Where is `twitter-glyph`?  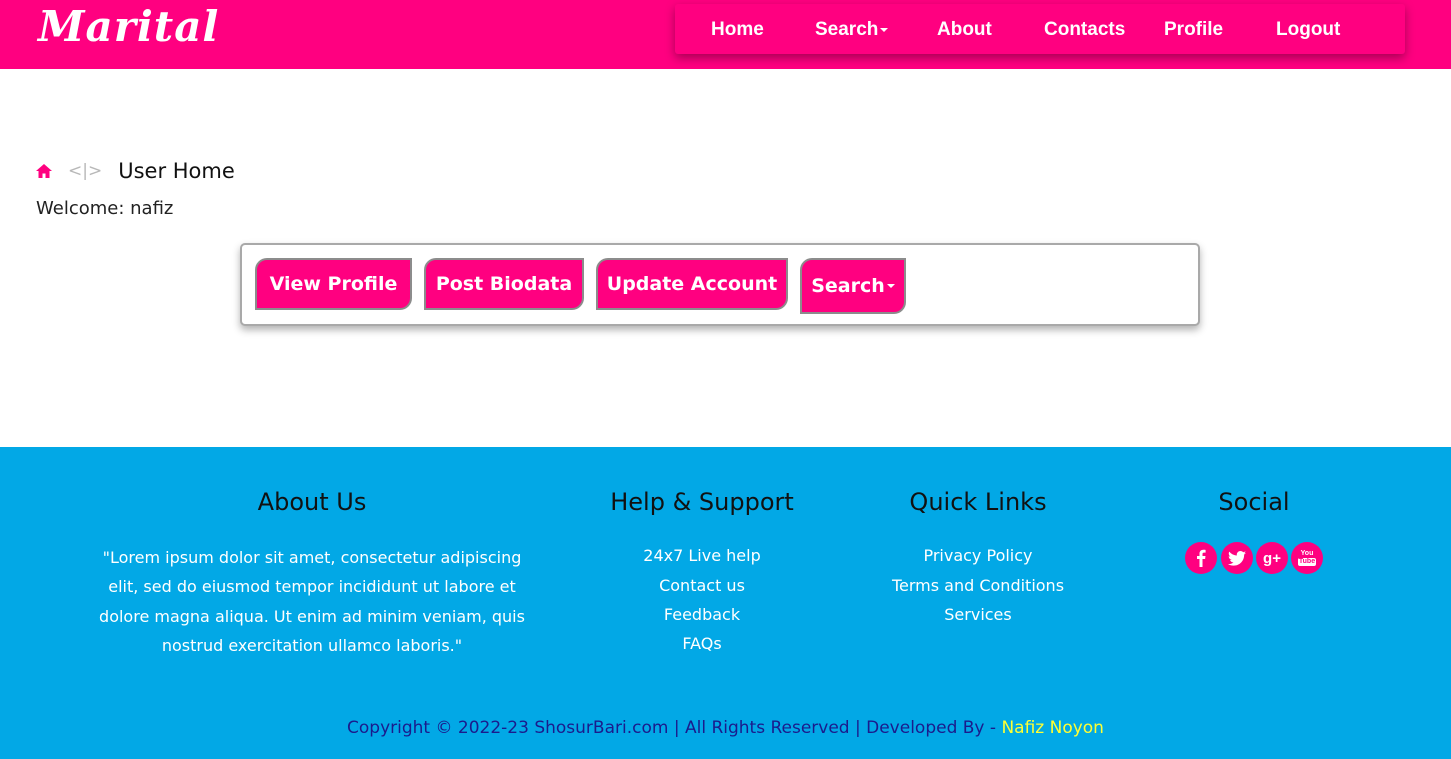 twitter-glyph is located at coordinates (1237, 558).